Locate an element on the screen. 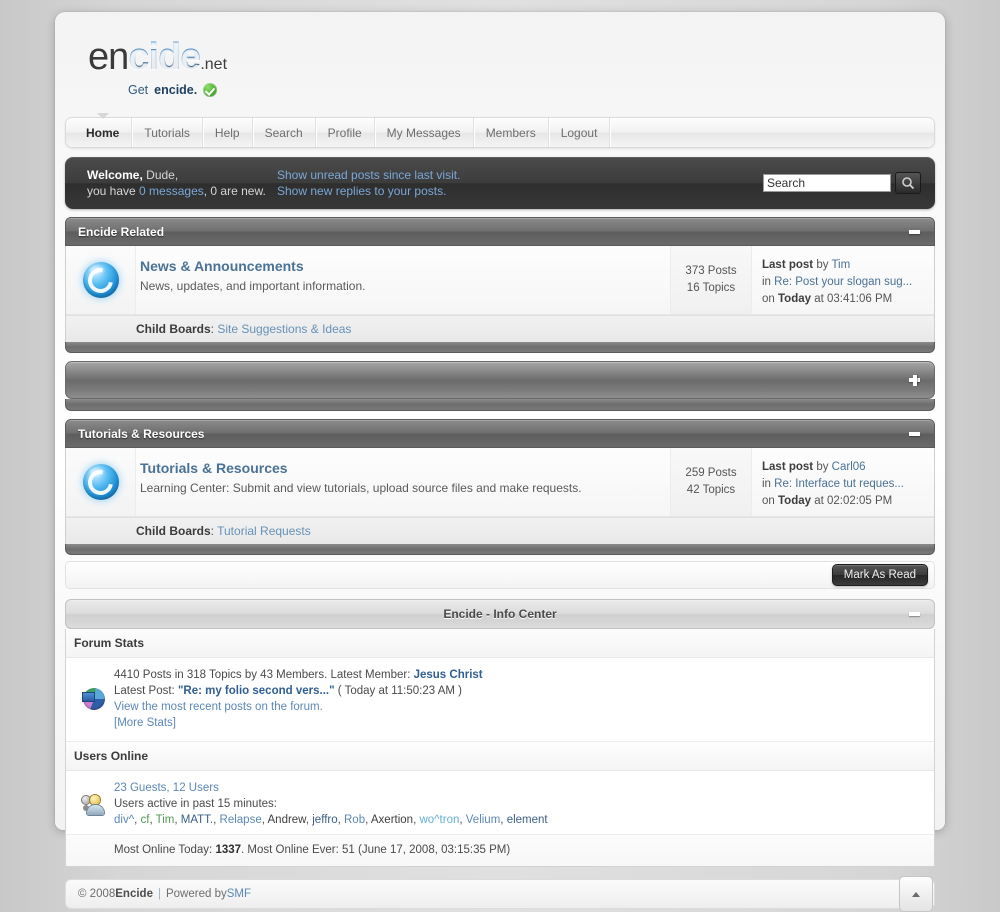 This screenshot has height=912, width=1000. latest-post-time: ( Today at 11:50:23 AM ) is located at coordinates (398, 691).